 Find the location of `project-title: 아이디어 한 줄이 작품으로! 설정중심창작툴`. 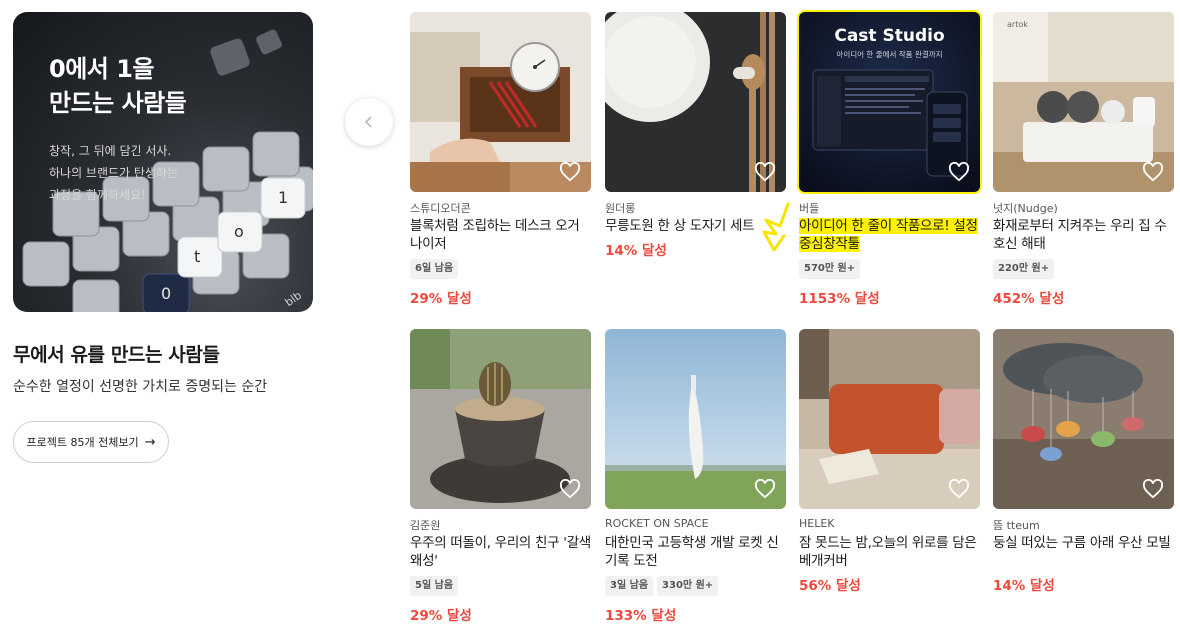

project-title: 아이디어 한 줄이 작품으로! 설정중심창작툴 is located at coordinates (889, 235).